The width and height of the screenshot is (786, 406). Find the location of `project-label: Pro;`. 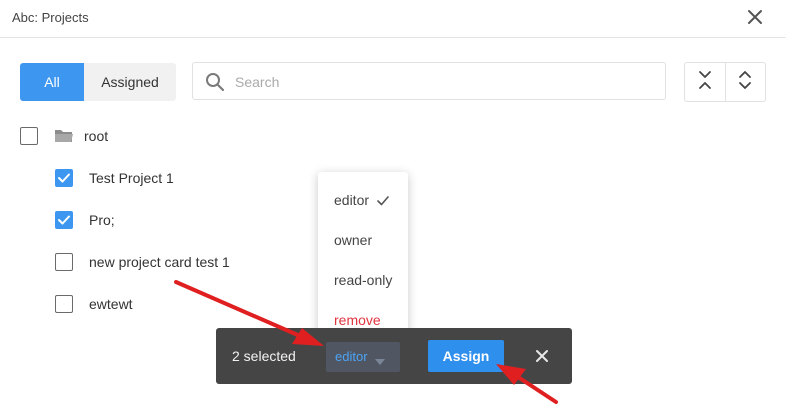

project-label: Pro; is located at coordinates (102, 220).